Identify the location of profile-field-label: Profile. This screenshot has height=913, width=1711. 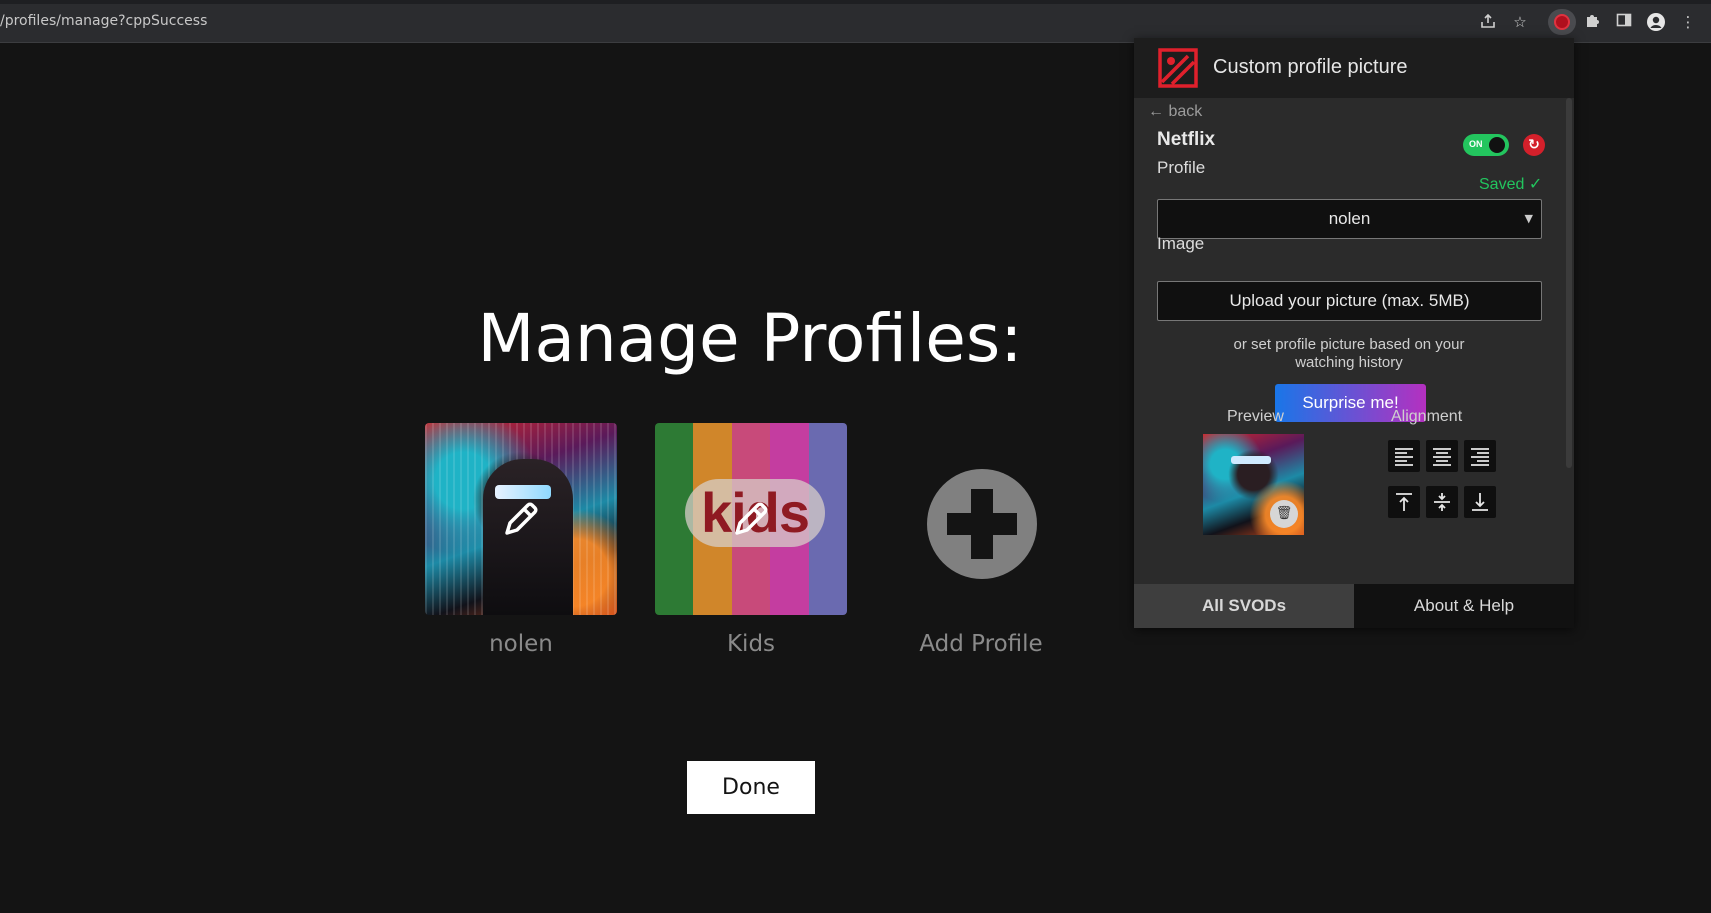
(1181, 167).